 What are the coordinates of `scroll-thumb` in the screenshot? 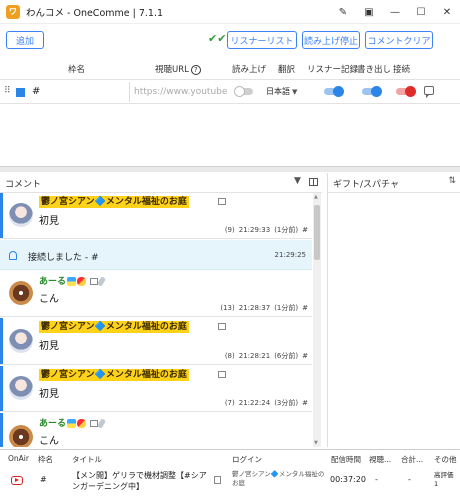 It's located at (317, 232).